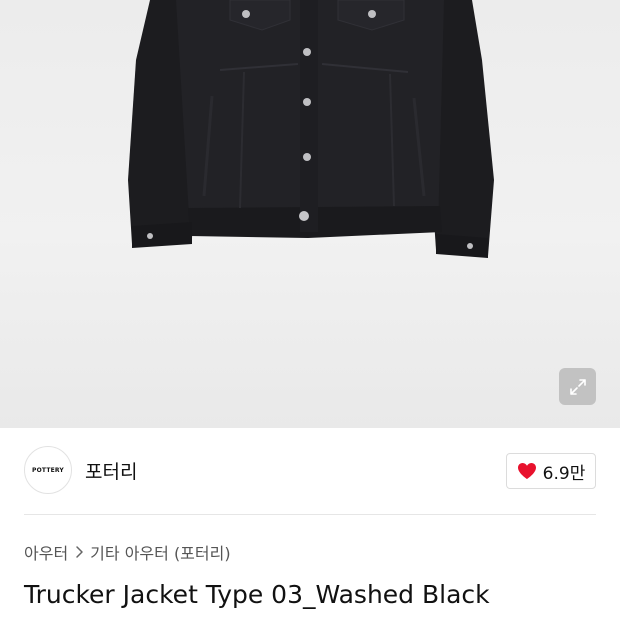 The image size is (620, 620). I want to click on divider, so click(310, 514).